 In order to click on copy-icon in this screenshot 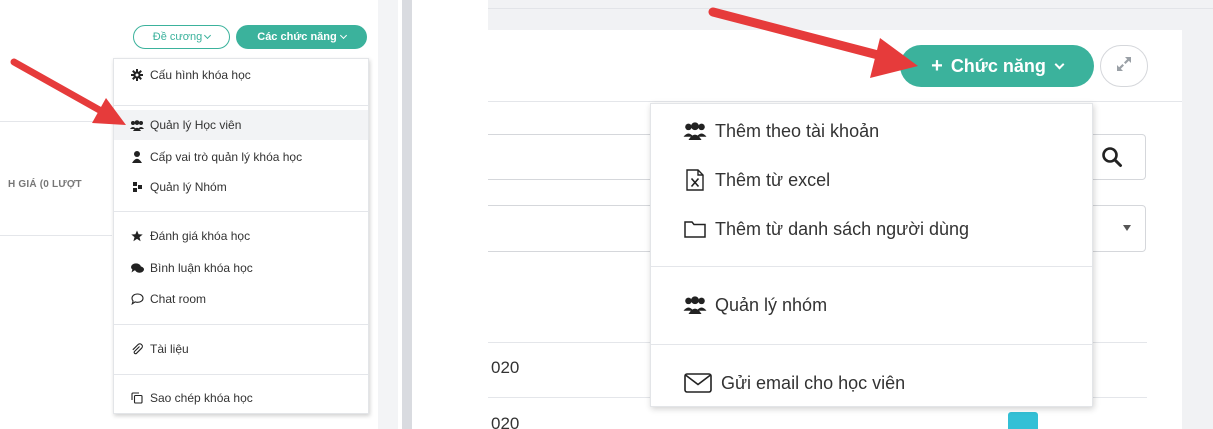, I will do `click(137, 398)`.